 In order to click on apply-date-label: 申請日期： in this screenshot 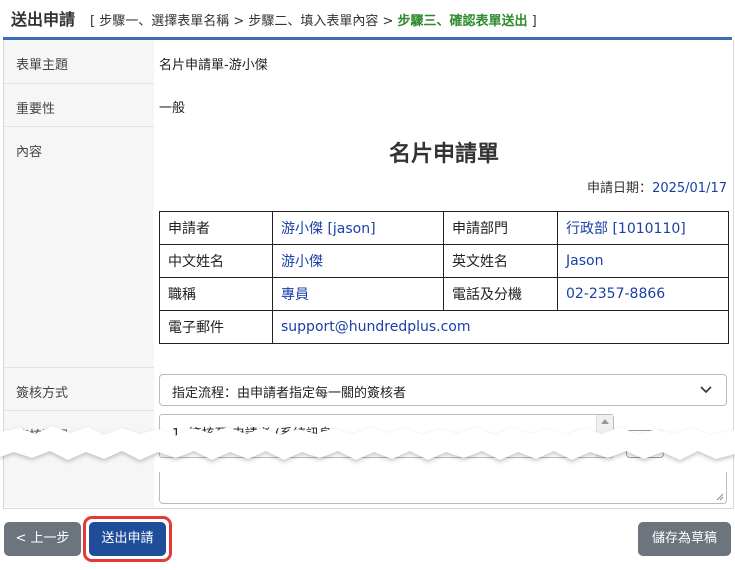, I will do `click(620, 188)`.